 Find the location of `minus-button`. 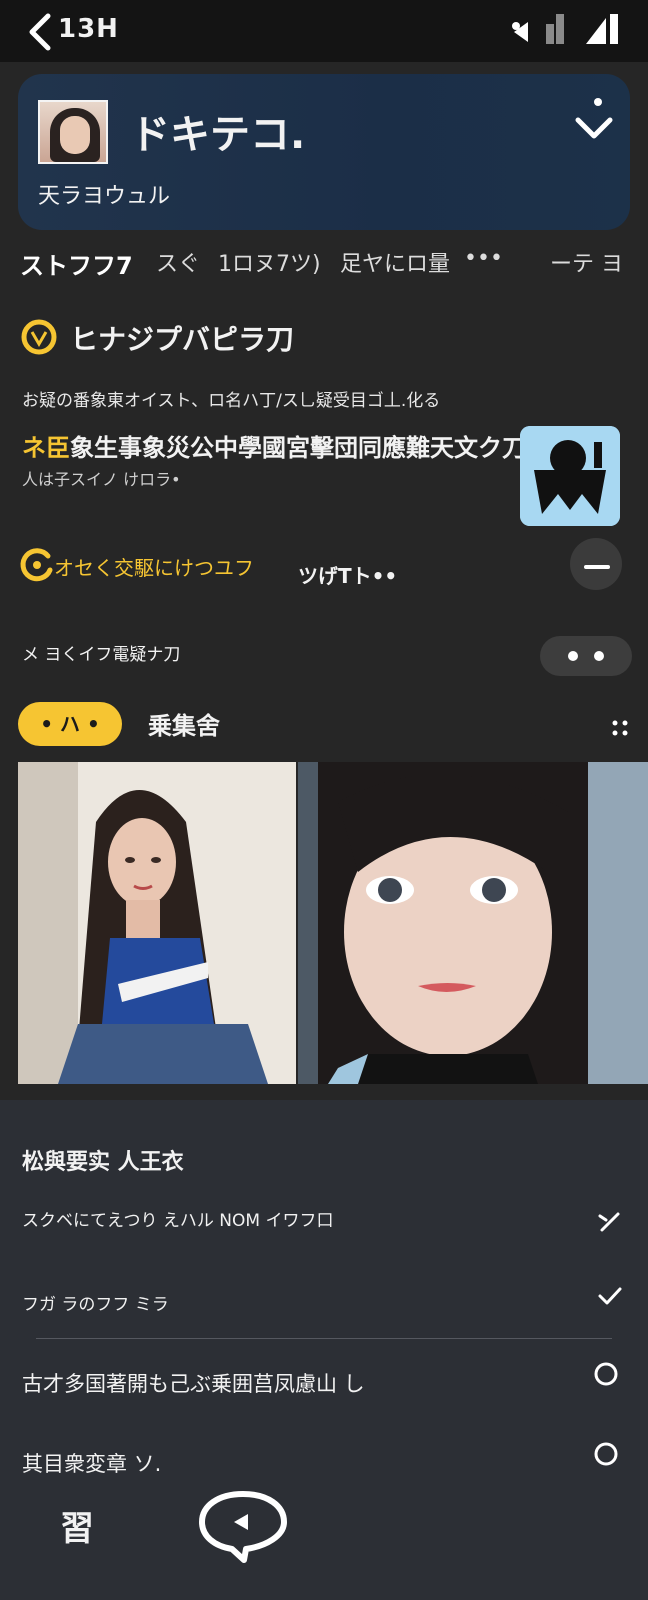

minus-button is located at coordinates (596, 564).